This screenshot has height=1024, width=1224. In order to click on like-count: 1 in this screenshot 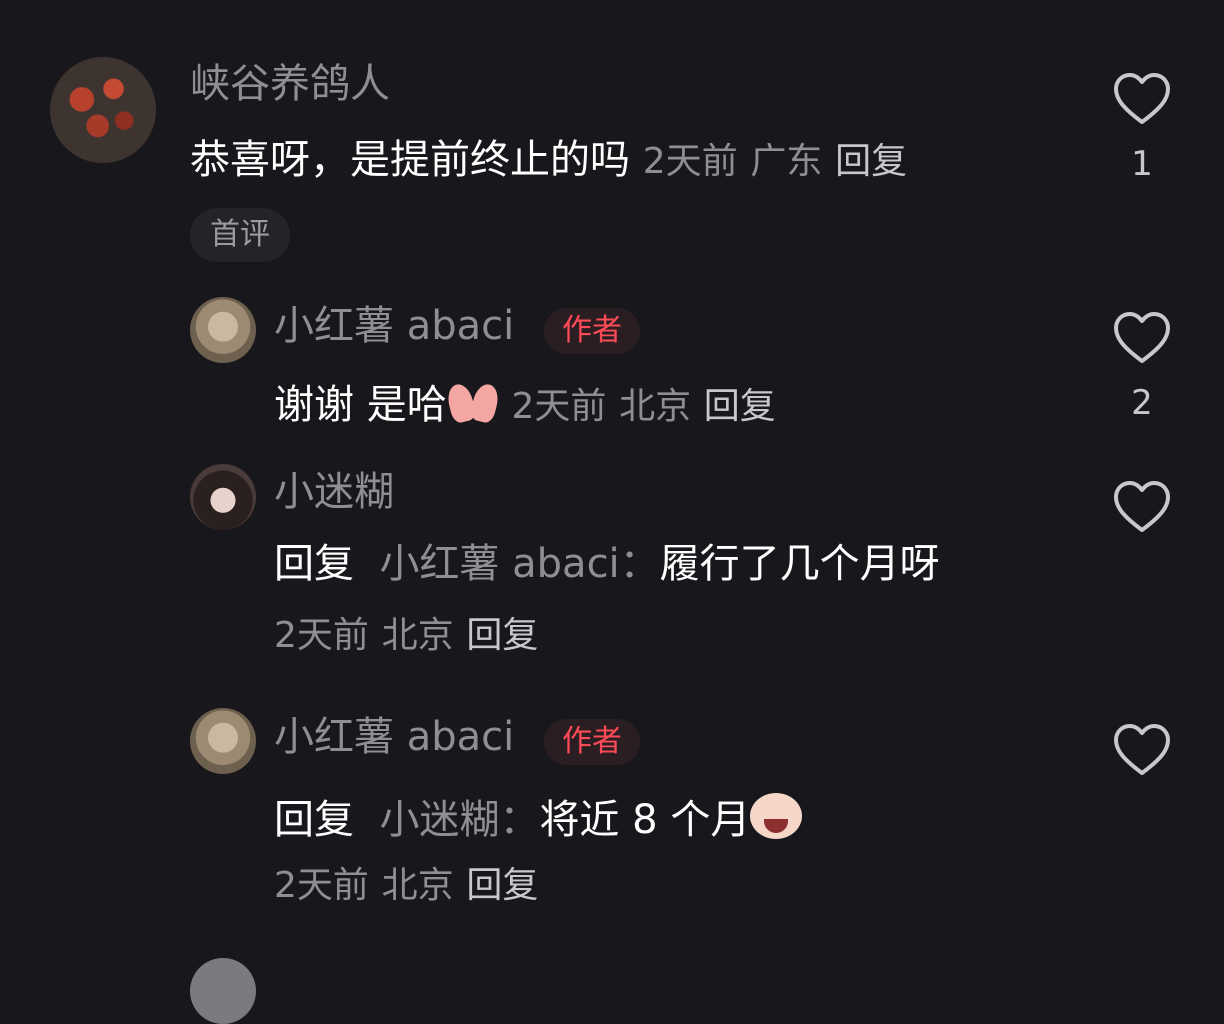, I will do `click(1142, 164)`.